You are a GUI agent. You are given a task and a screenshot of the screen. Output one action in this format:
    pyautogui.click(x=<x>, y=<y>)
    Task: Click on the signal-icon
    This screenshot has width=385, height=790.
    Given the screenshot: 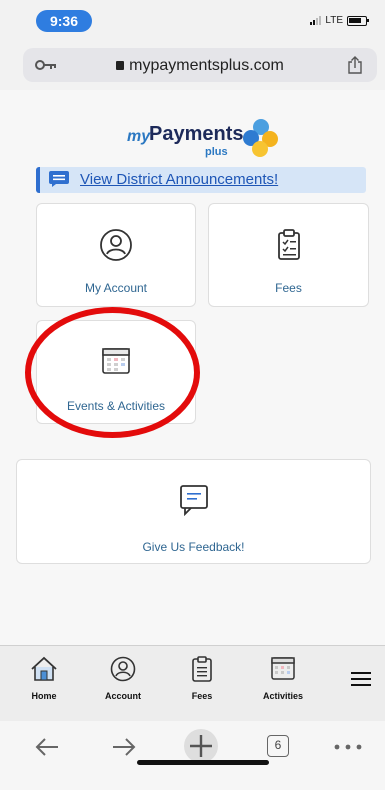 What is the action you would take?
    pyautogui.click(x=316, y=20)
    